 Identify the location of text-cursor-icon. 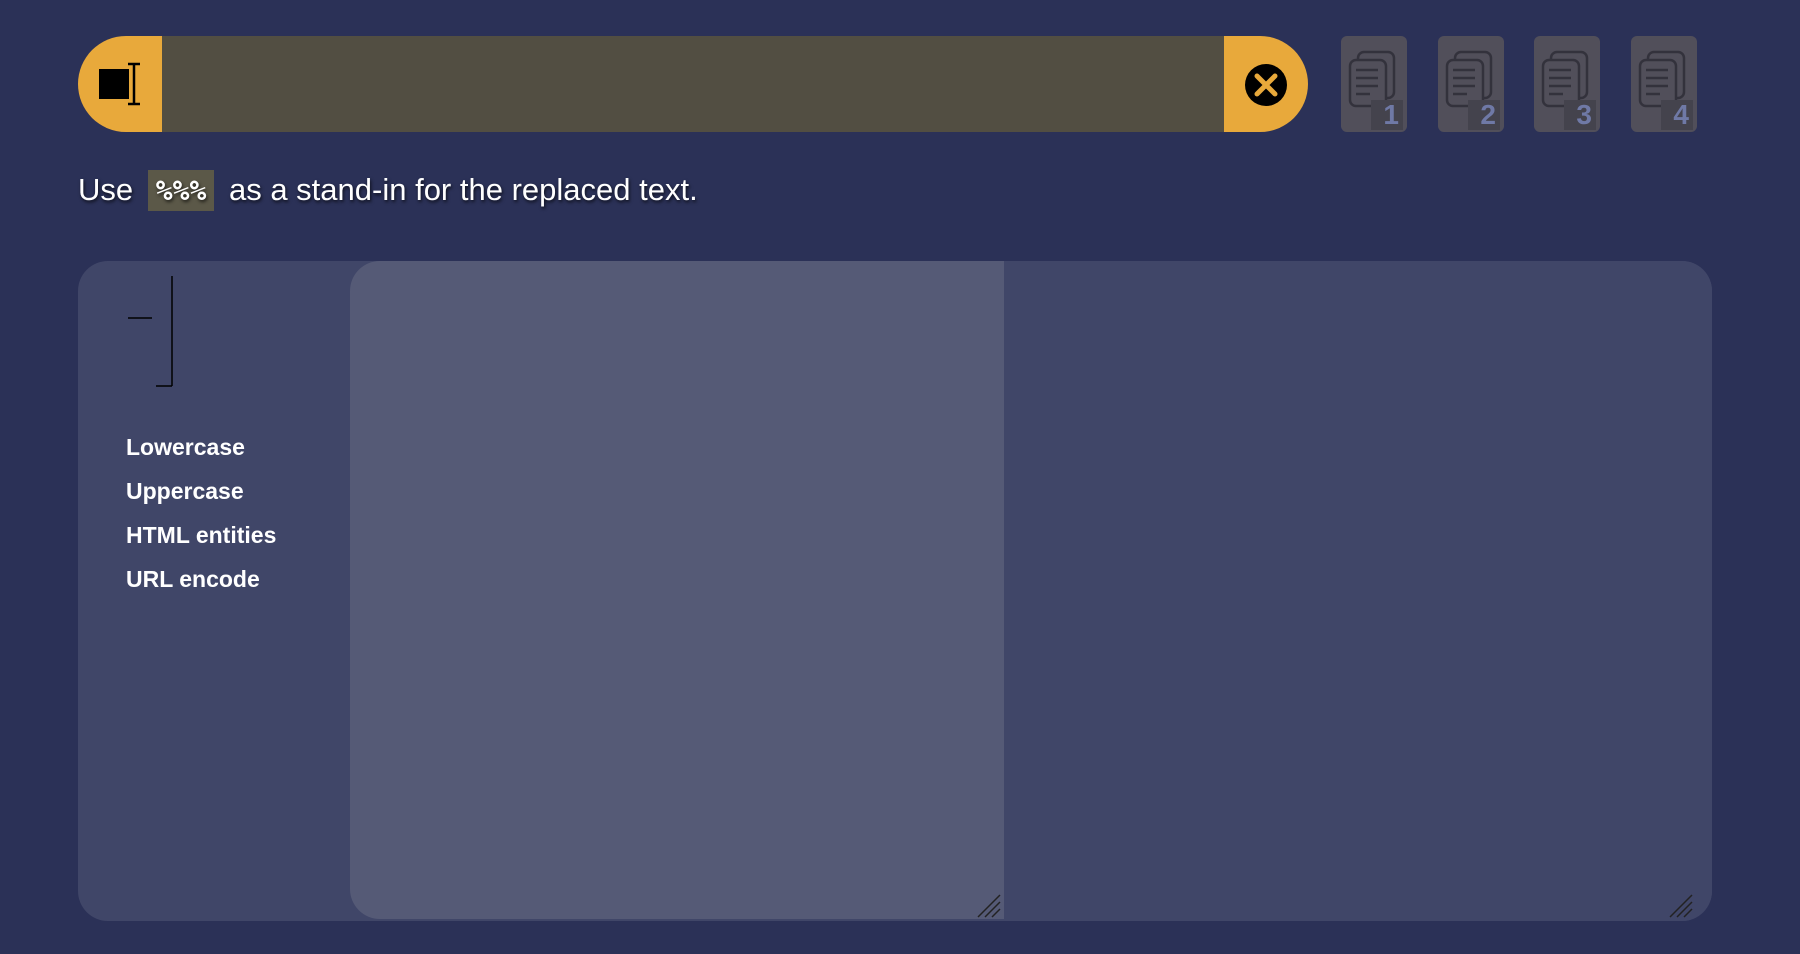
(114, 84).